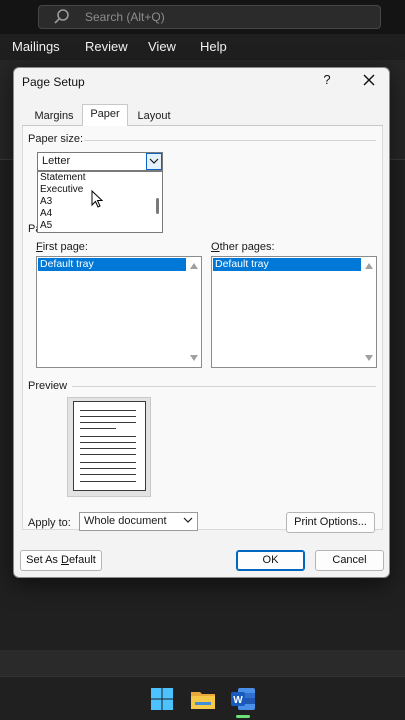 The height and width of the screenshot is (720, 405). I want to click on file-explorer-icon, so click(203, 699).